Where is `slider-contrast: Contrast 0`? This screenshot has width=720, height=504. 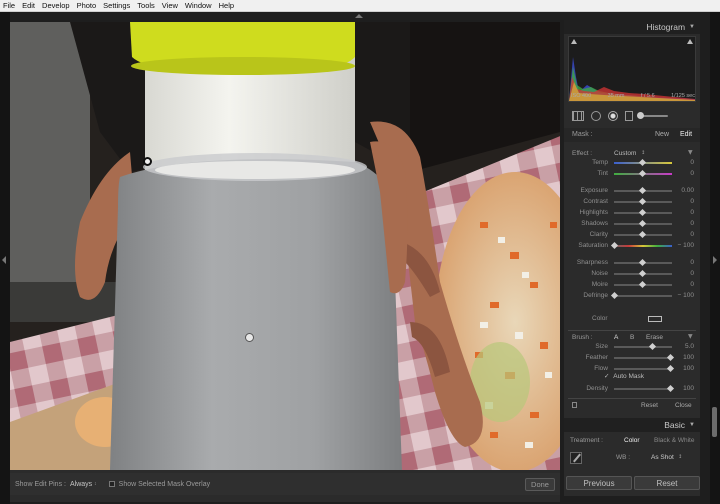
slider-contrast: Contrast 0 is located at coordinates (631, 202).